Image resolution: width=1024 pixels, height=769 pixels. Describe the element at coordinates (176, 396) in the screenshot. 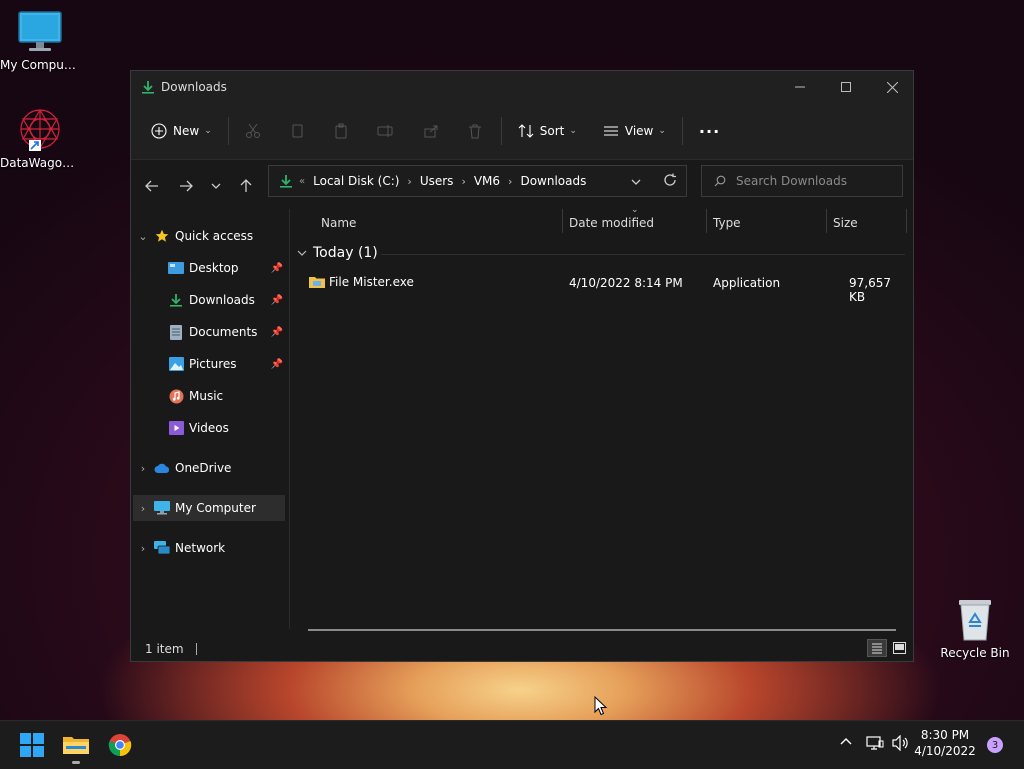

I see `music-icon` at that location.